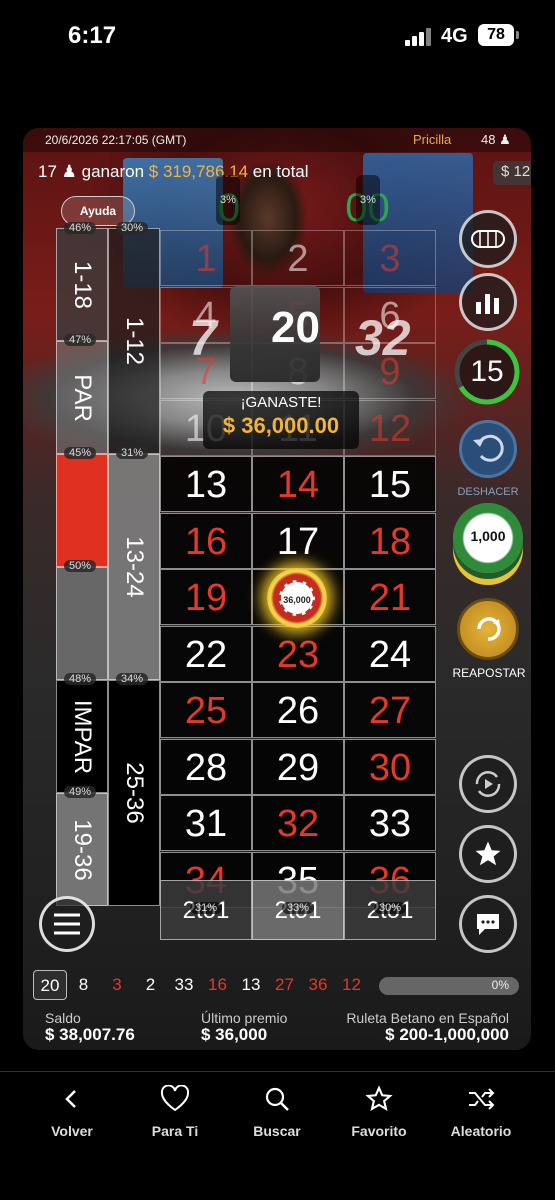 This screenshot has height=1200, width=555. What do you see at coordinates (82, 849) in the screenshot?
I see `bet-high: 19-36` at bounding box center [82, 849].